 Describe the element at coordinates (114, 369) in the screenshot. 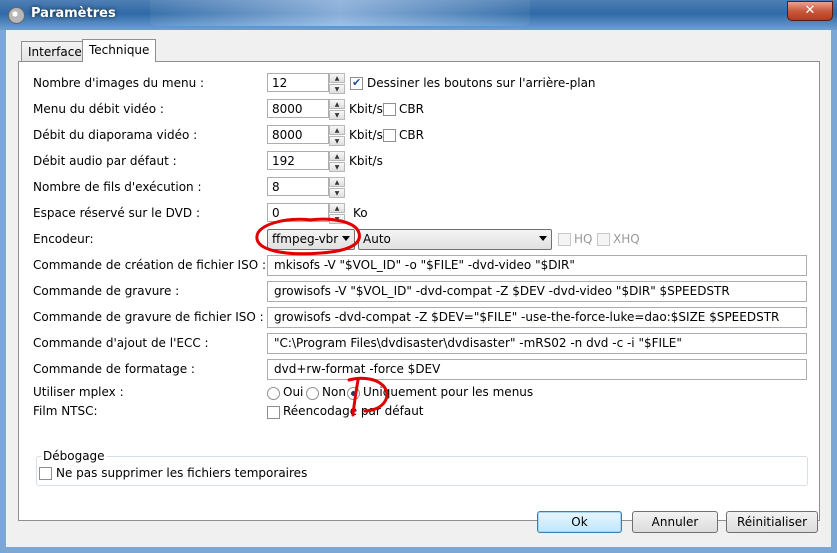

I see `format-label: Commande de formatage :` at that location.